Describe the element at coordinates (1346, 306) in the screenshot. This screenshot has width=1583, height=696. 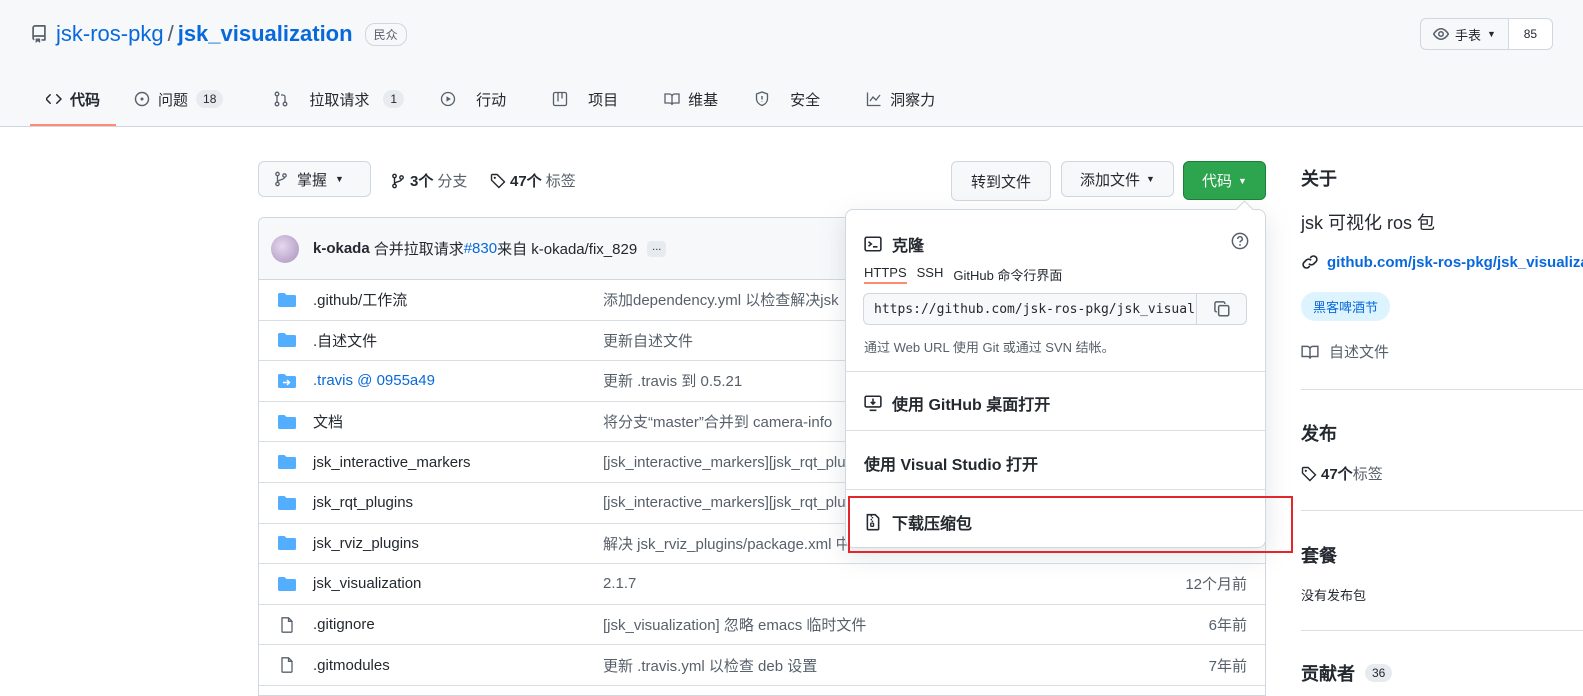
I see `topic-tag: 黑客啤酒节` at that location.